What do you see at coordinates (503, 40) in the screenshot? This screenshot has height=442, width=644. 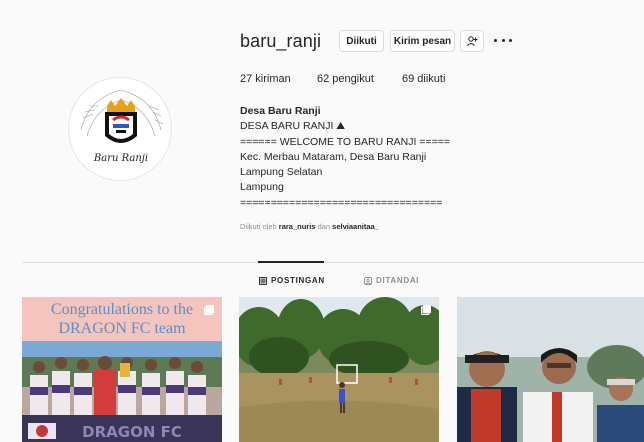 I see `more-options-icon` at bounding box center [503, 40].